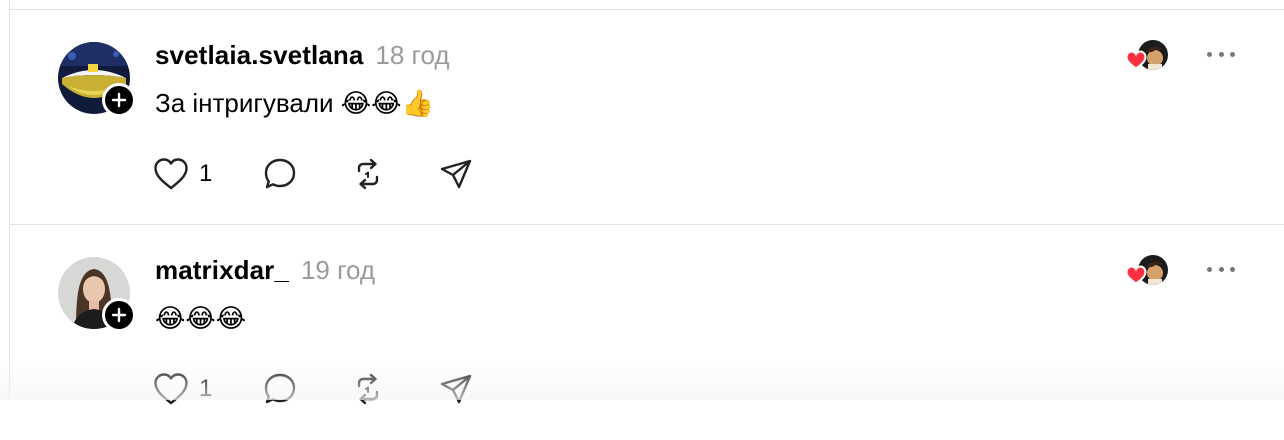 This screenshot has width=1284, height=440. I want to click on post-timestamp: 19 год, so click(338, 270).